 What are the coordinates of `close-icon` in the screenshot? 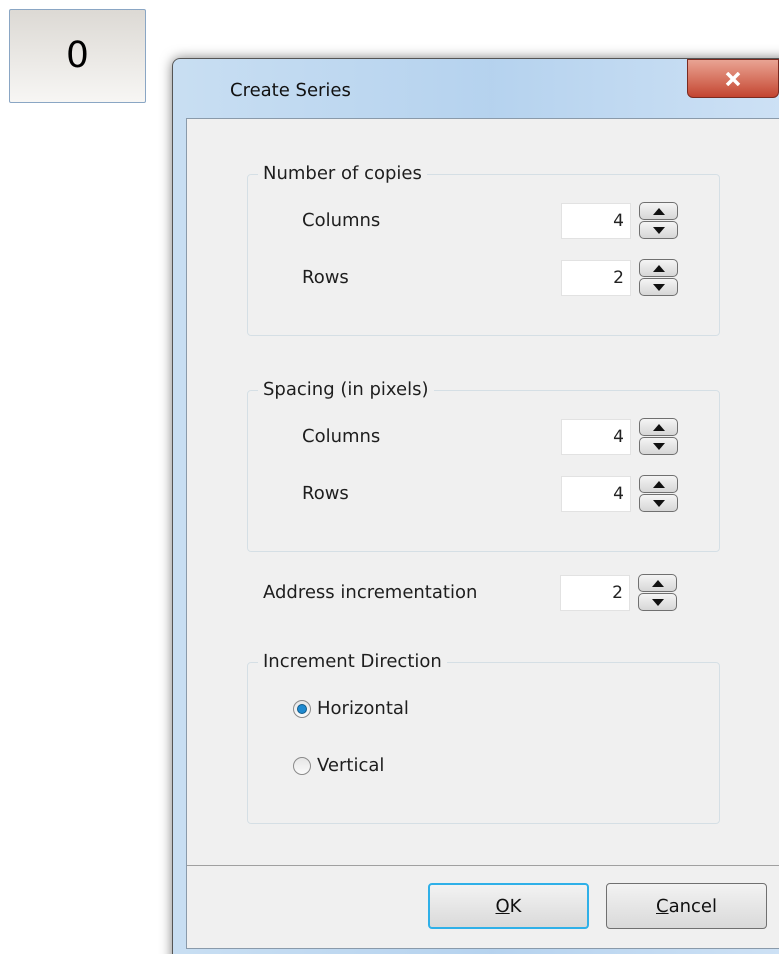 It's located at (733, 79).